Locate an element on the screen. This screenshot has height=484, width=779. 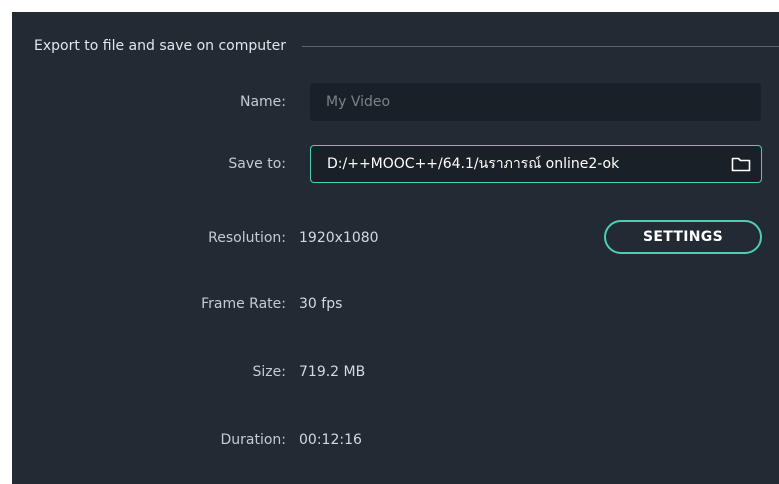
save-to-label: Save to: is located at coordinates (257, 164).